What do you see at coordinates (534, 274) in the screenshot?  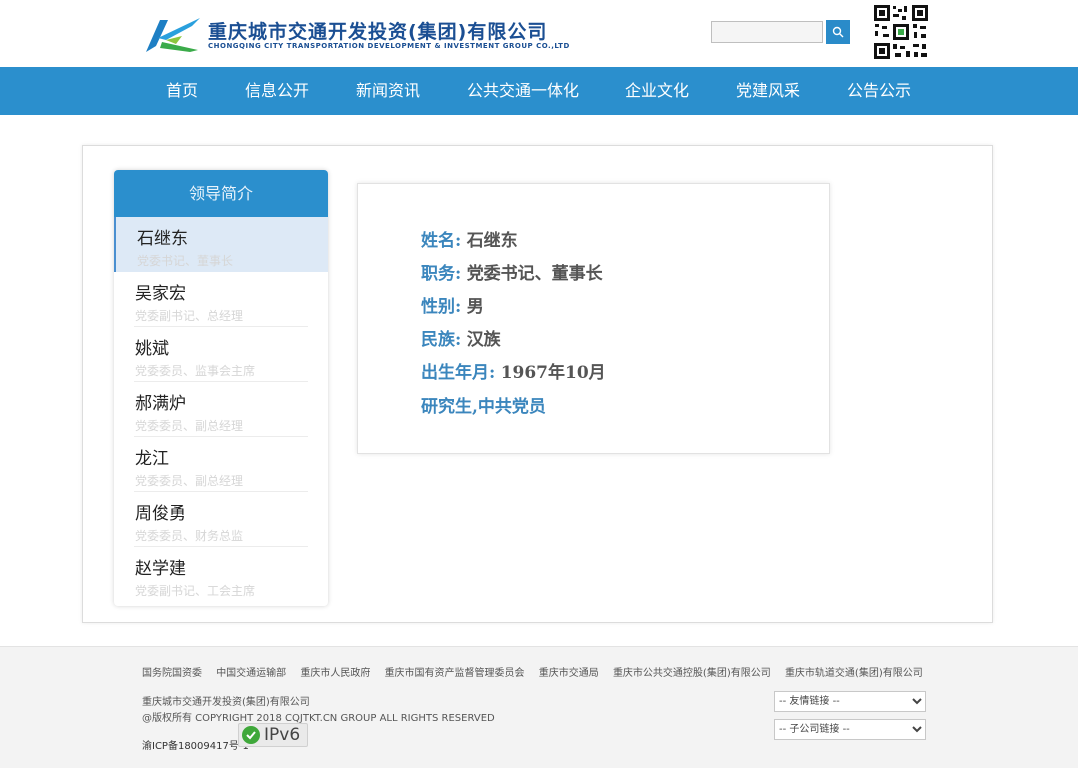 I see `position-value: 党委书记、董事长` at bounding box center [534, 274].